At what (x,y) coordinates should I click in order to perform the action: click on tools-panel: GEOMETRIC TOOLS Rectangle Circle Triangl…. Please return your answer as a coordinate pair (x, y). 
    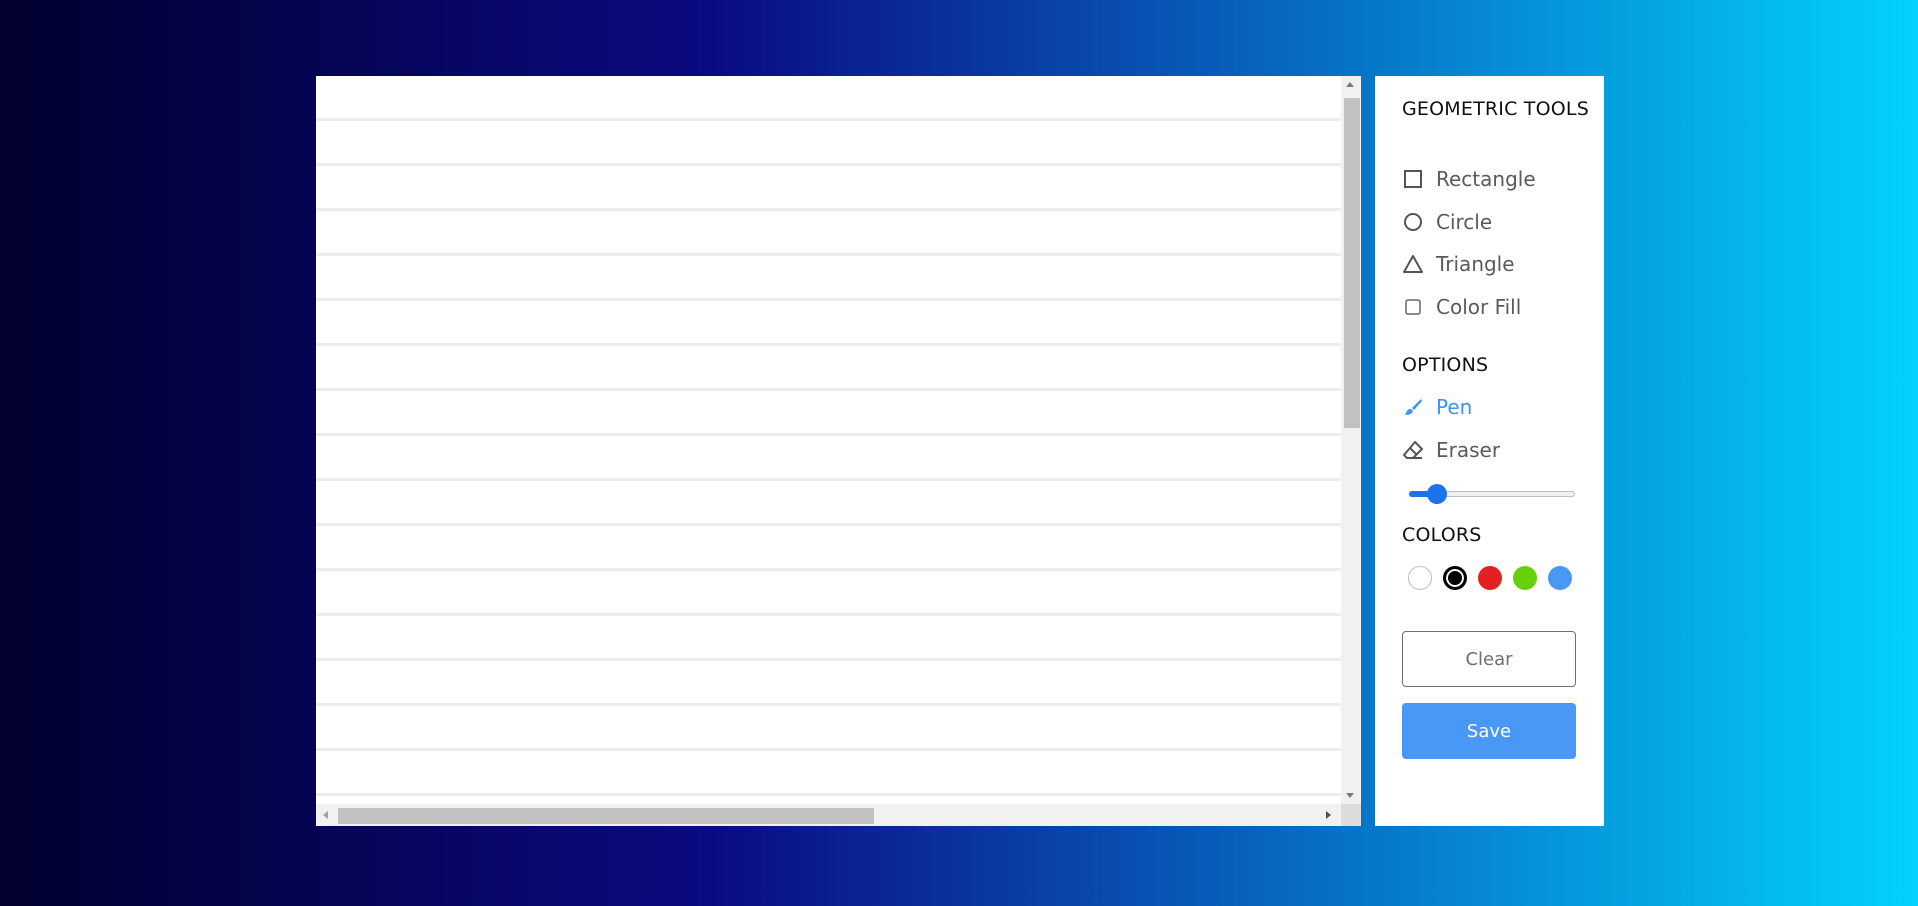
    Looking at the image, I should click on (1489, 451).